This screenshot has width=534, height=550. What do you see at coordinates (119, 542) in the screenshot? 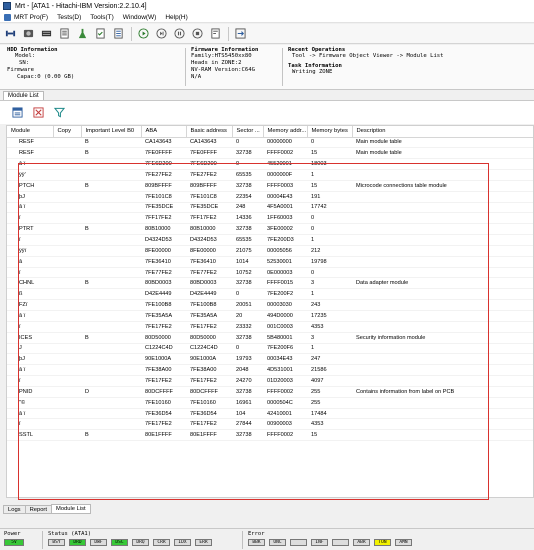
I see `status-lamp-dsc: DSC` at bounding box center [119, 542].